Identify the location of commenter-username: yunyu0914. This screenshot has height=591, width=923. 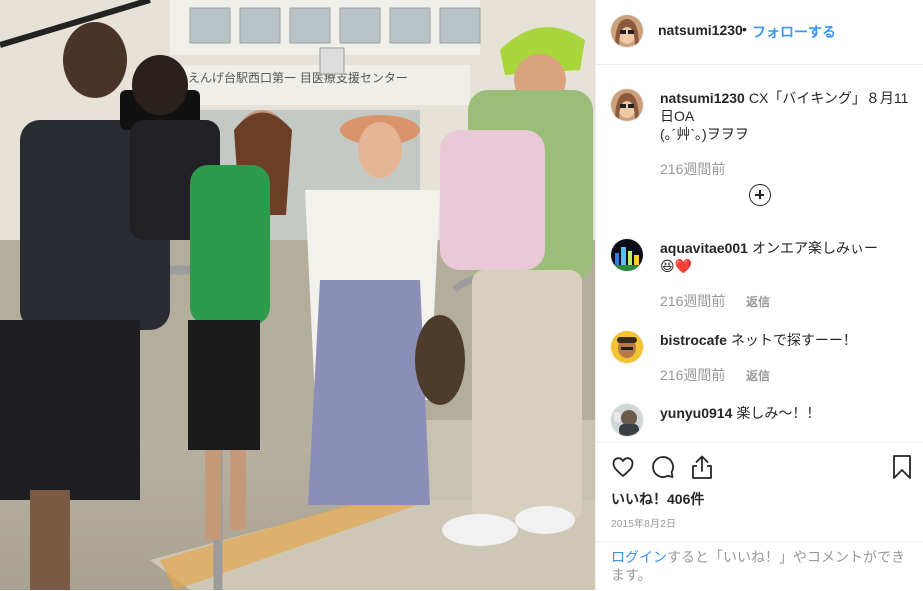
(696, 413).